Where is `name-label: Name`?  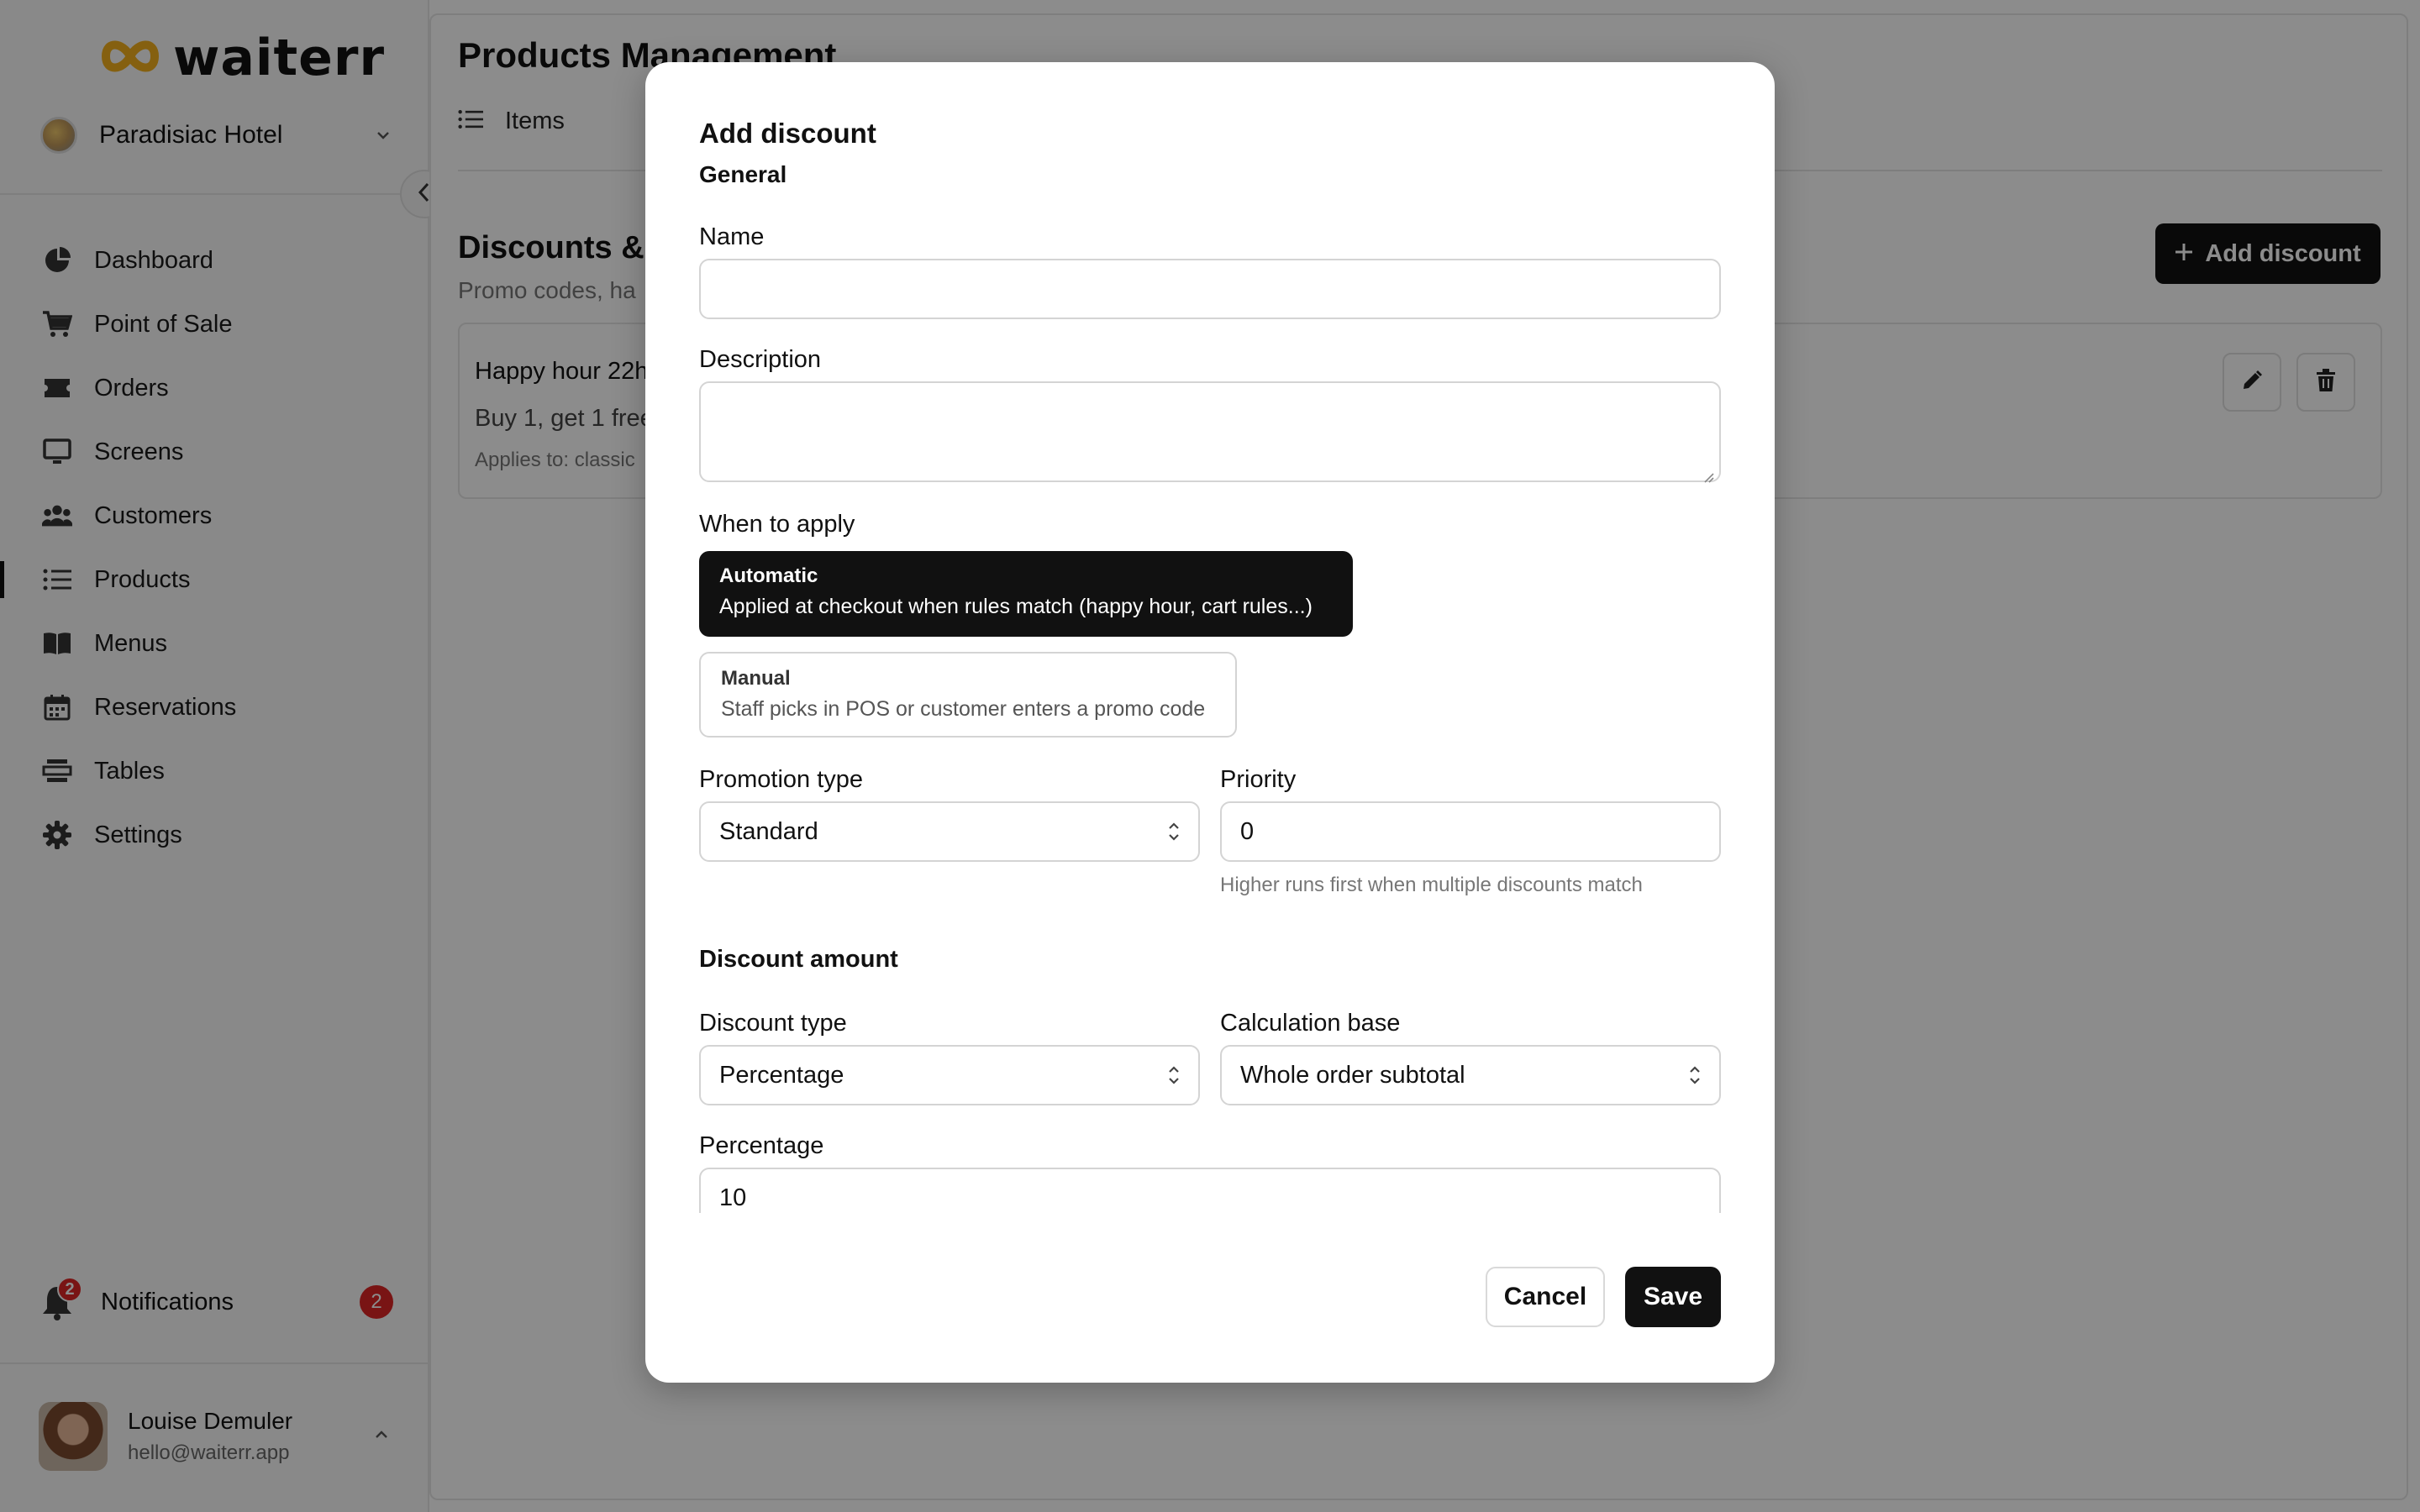
name-label: Name is located at coordinates (732, 236).